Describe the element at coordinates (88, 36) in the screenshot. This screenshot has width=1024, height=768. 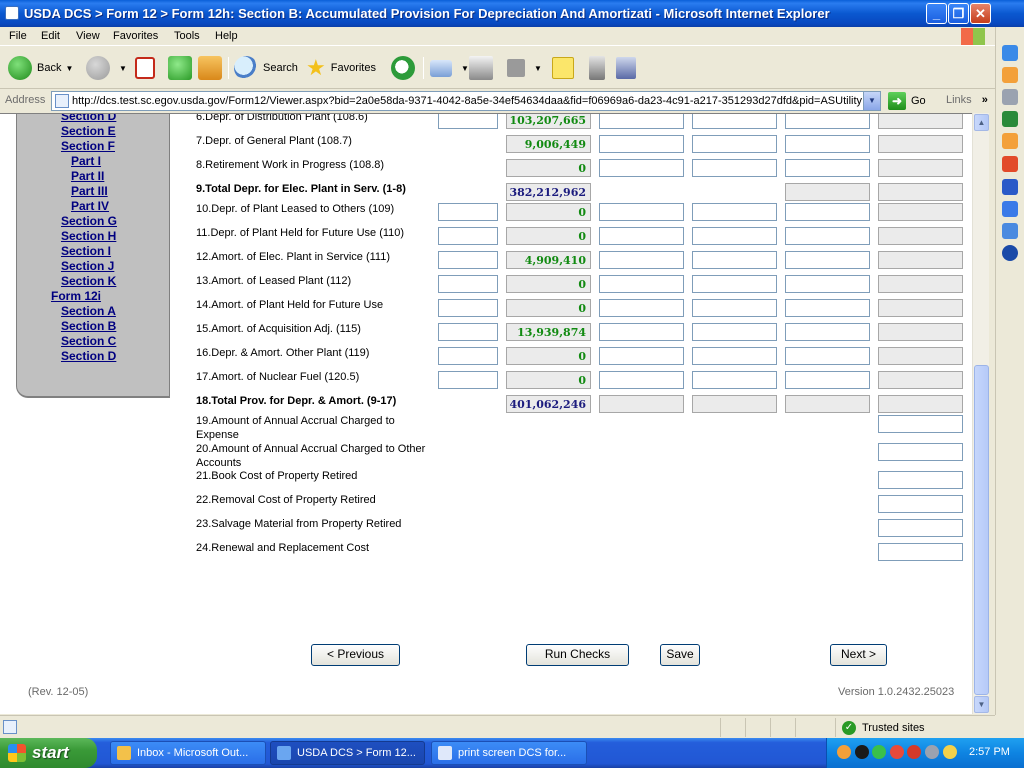
I see `menu-view: View` at that location.